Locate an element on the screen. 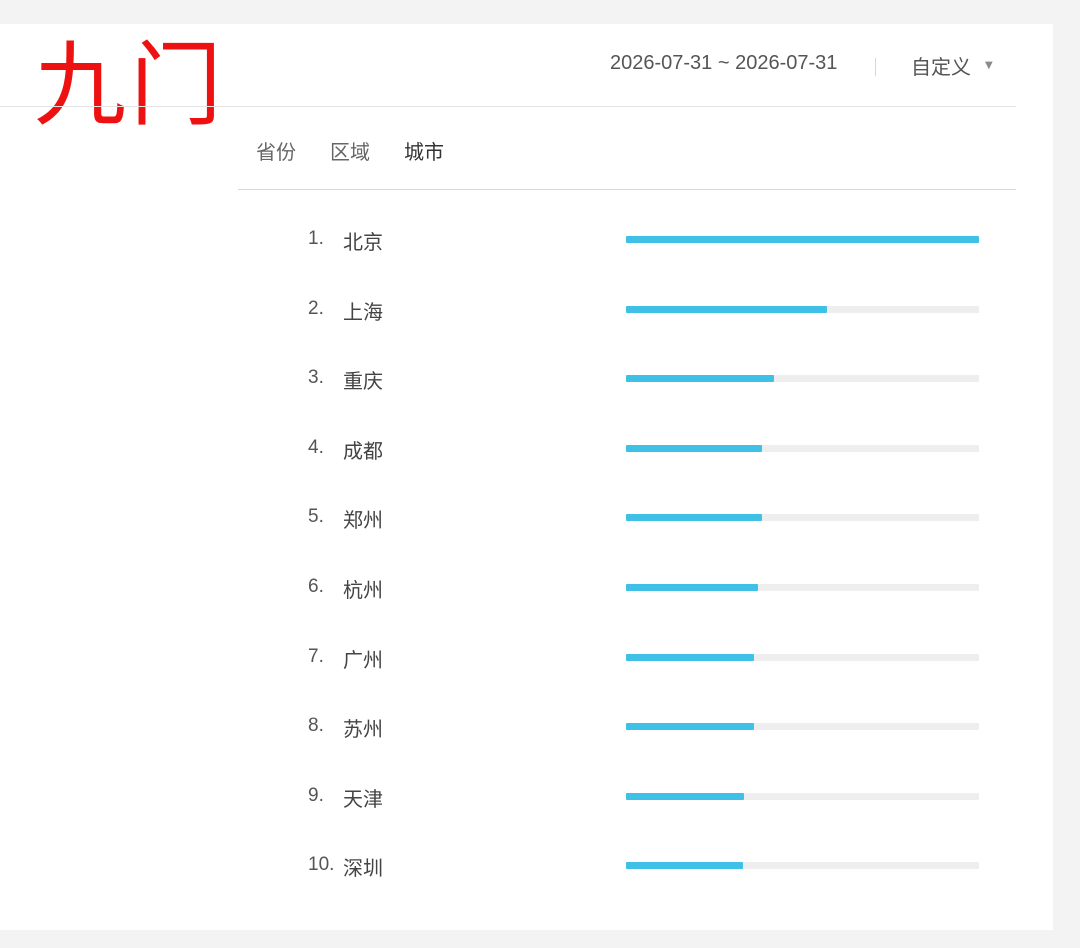 The image size is (1080, 948). ranking-row: 6. 杭州 is located at coordinates (650, 588).